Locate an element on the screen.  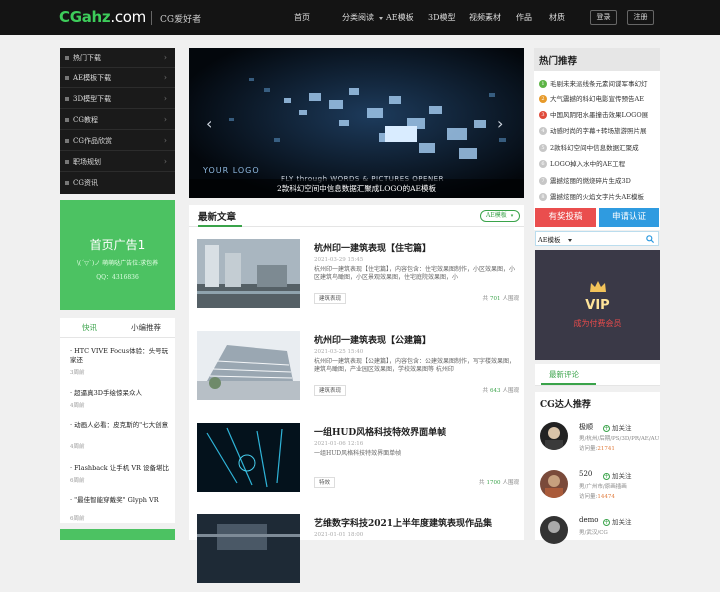
slider-next-arrow: › is located at coordinates (500, 123).